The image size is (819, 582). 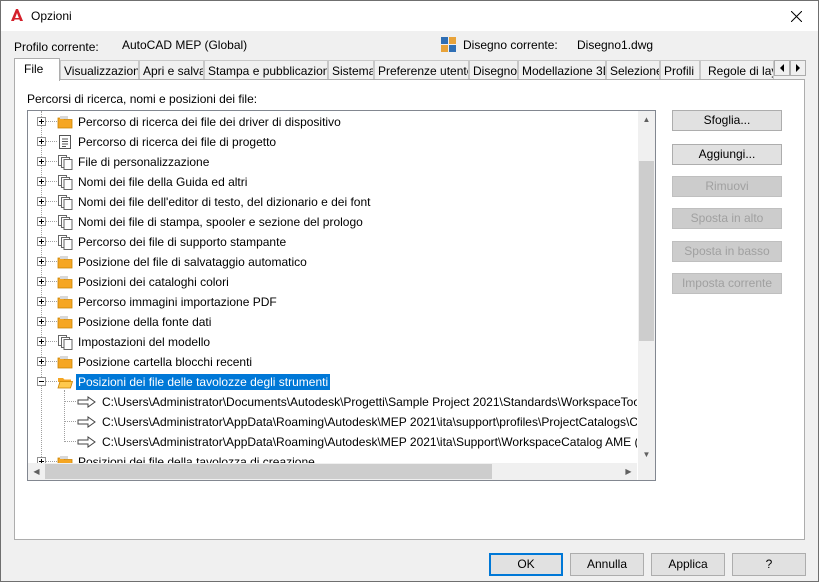 I want to click on drawing-icon, so click(x=448, y=44).